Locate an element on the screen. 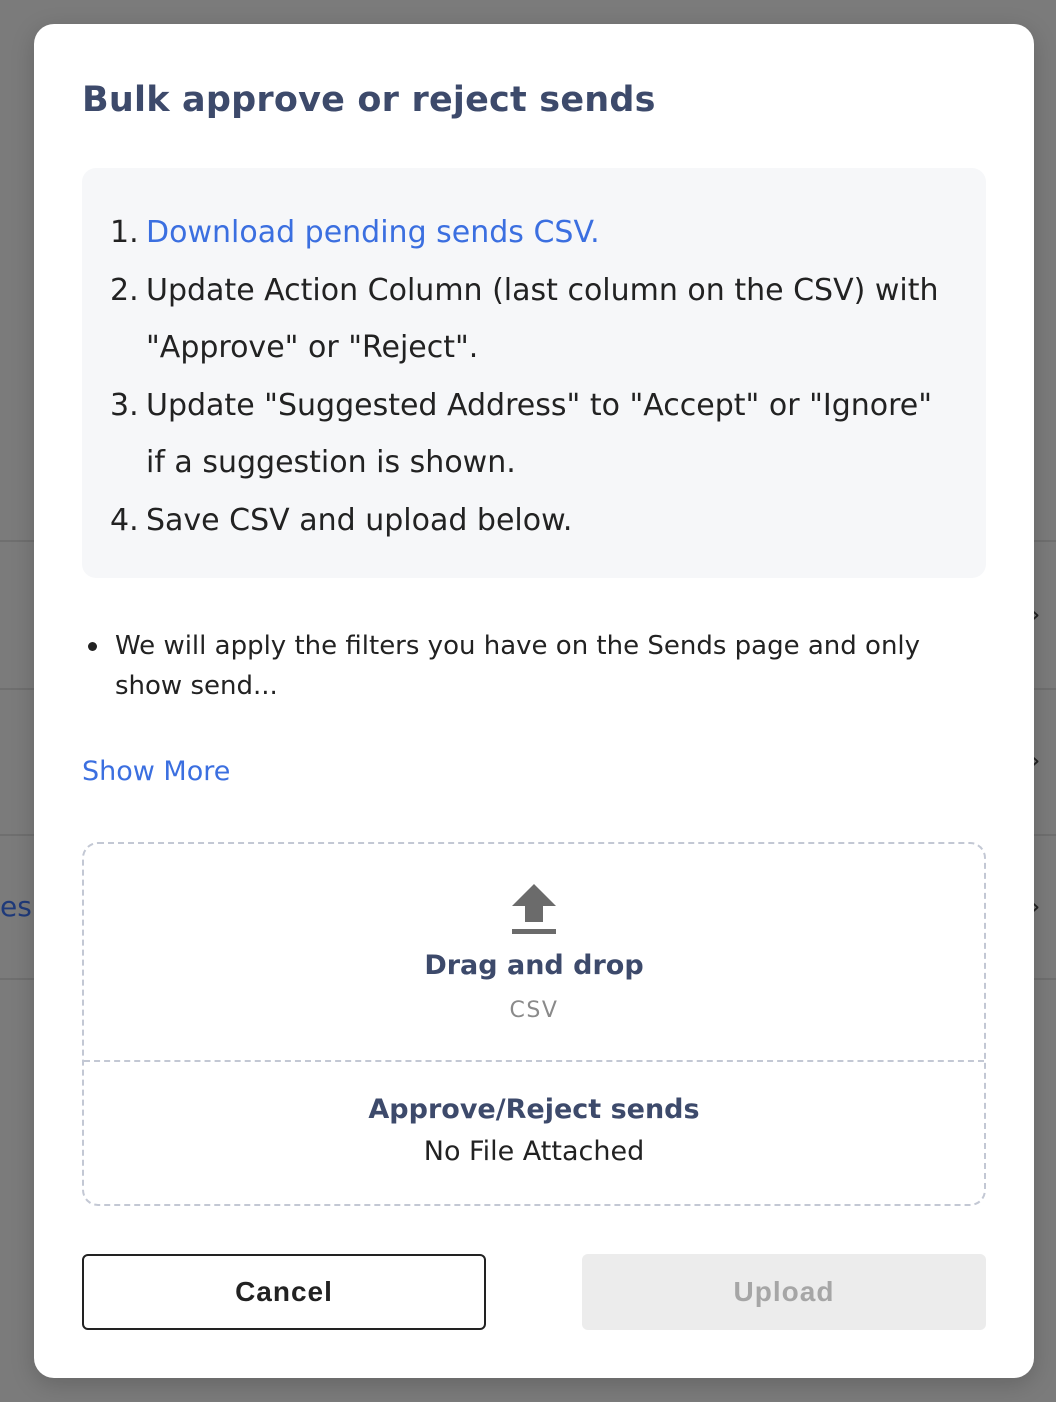 Image resolution: width=1056 pixels, height=1402 pixels. show-more-link: Show More is located at coordinates (156, 771).